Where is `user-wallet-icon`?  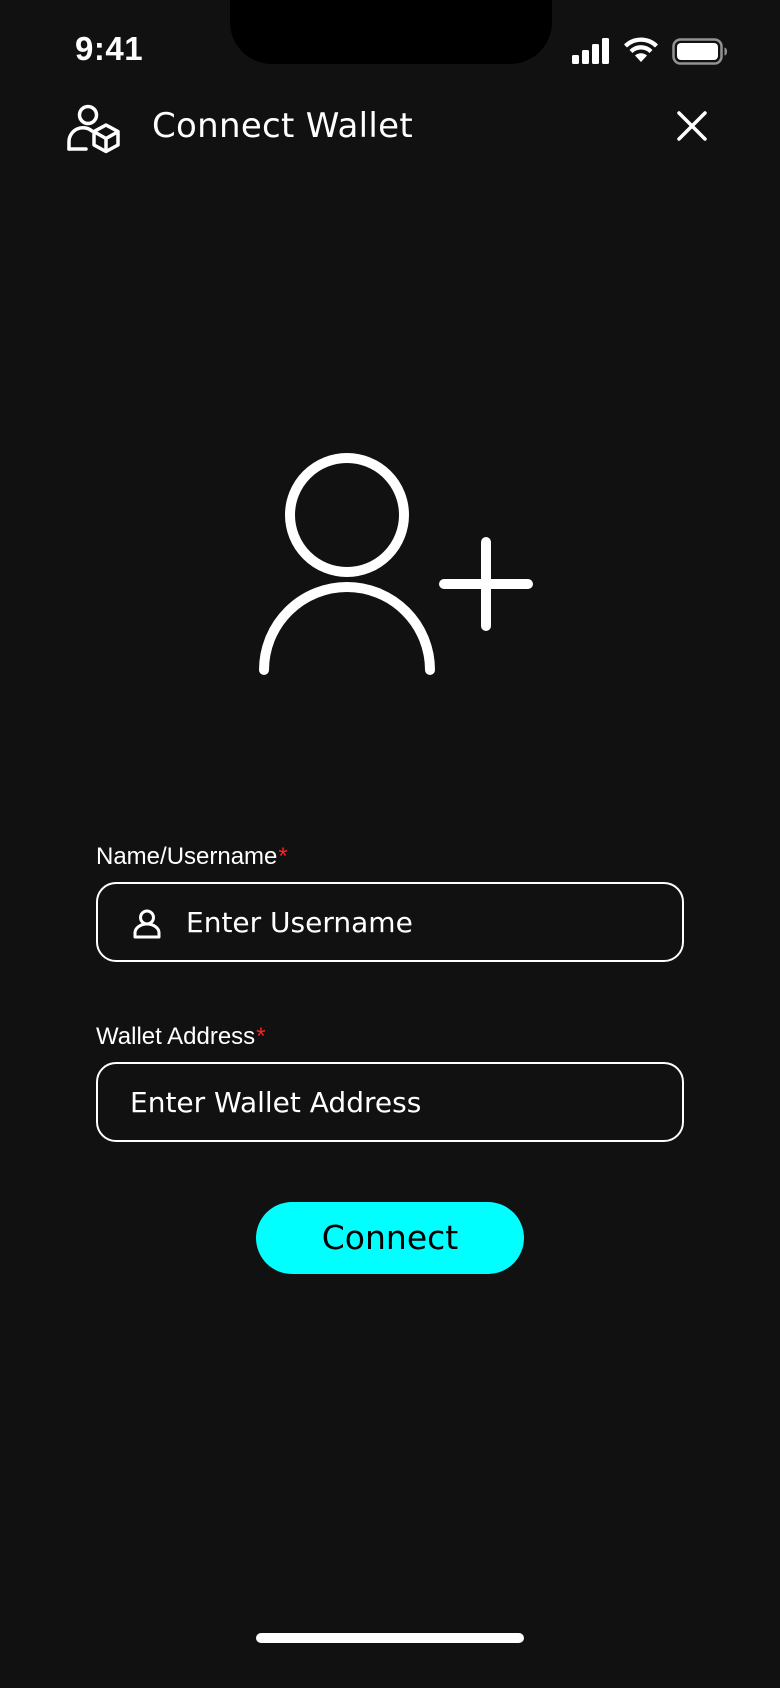
user-wallet-icon is located at coordinates (93, 129).